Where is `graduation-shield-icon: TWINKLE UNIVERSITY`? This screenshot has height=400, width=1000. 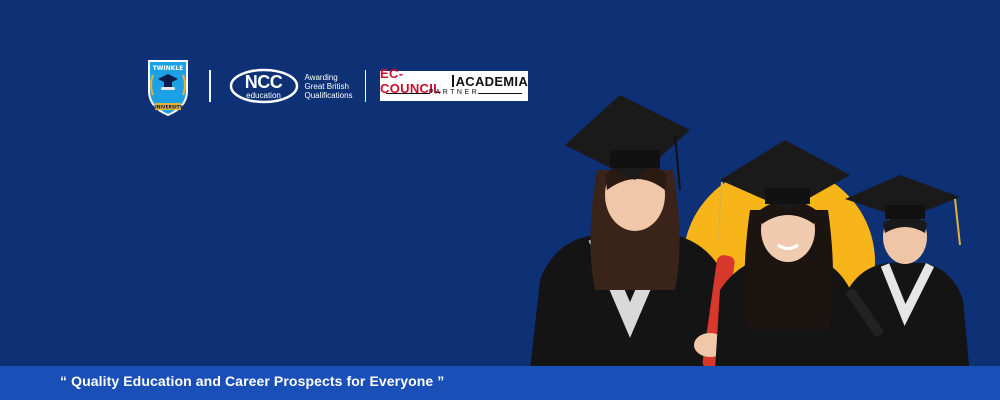
graduation-shield-icon: TWINKLE UNIVERSITY is located at coordinates (168, 88).